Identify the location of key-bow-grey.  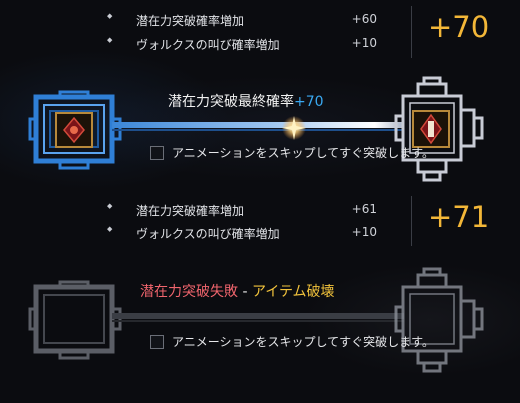
(75, 320).